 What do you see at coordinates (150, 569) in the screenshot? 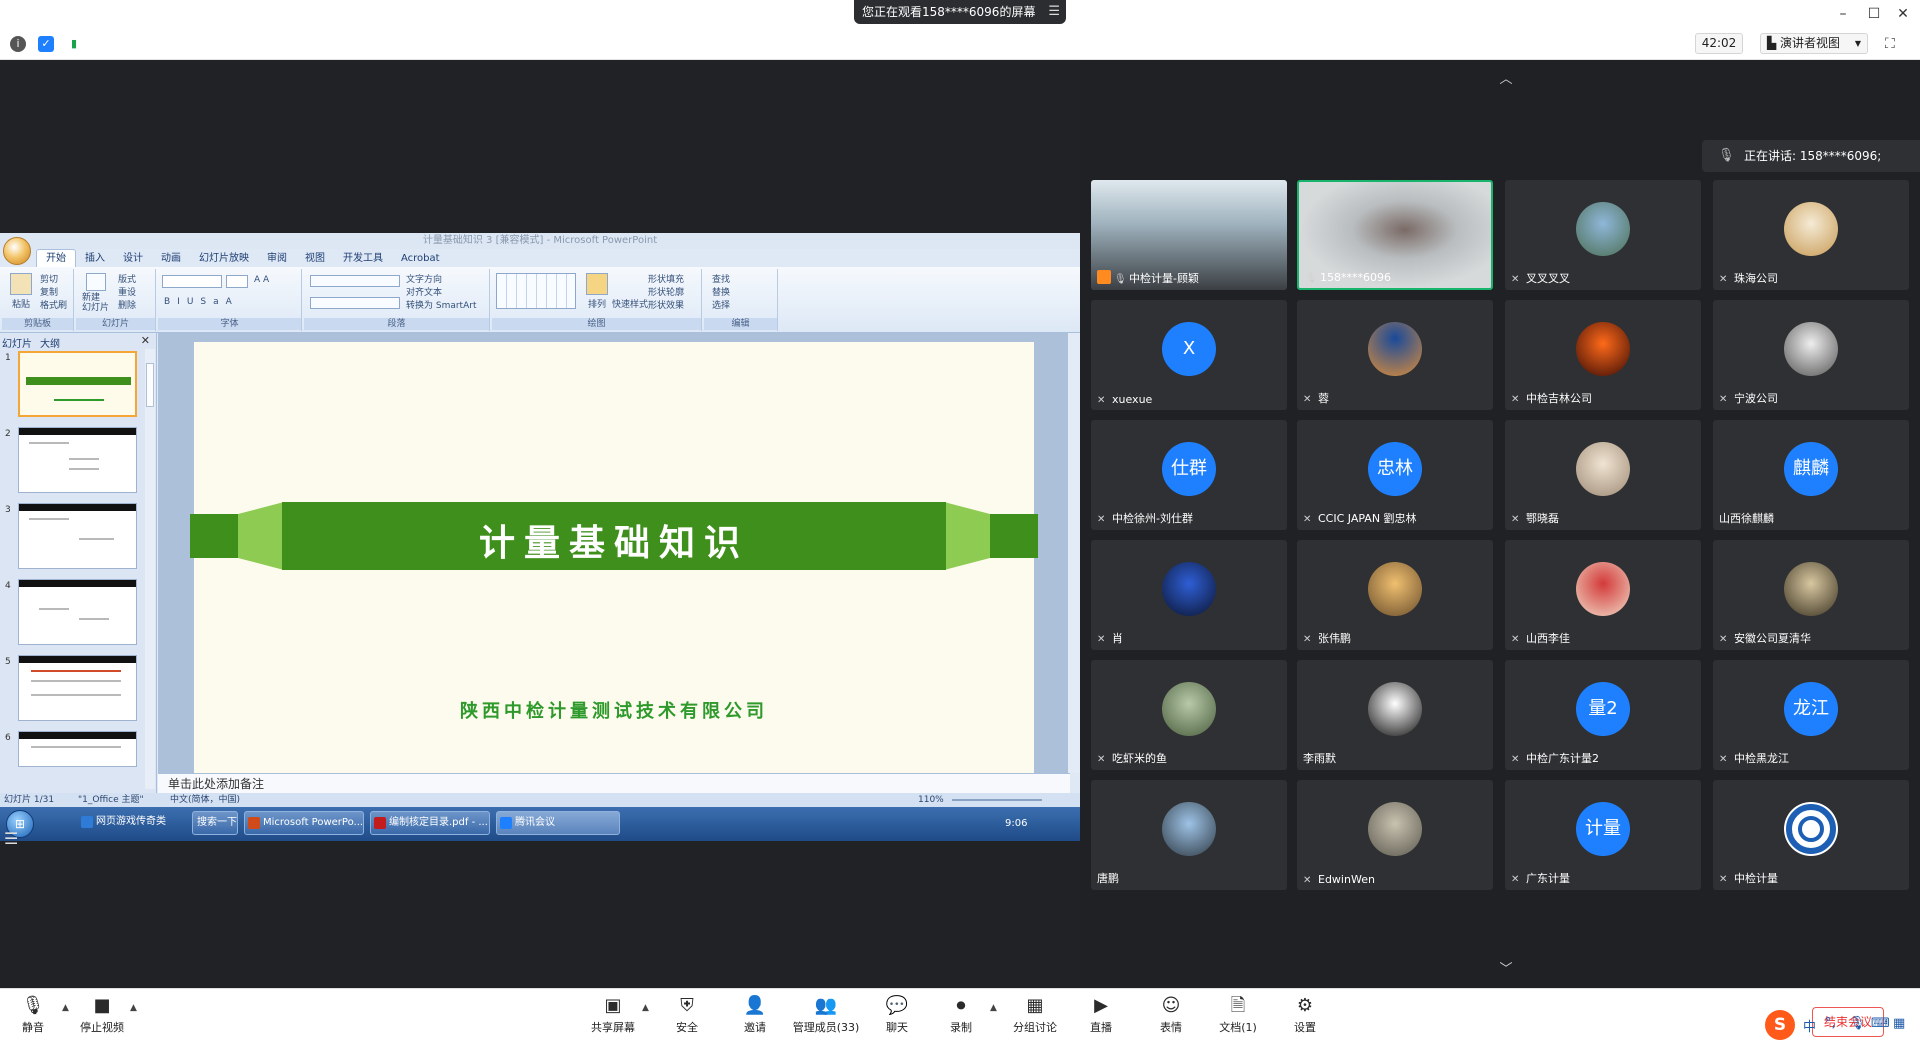
I see `thumbnail-scrollbar` at bounding box center [150, 569].